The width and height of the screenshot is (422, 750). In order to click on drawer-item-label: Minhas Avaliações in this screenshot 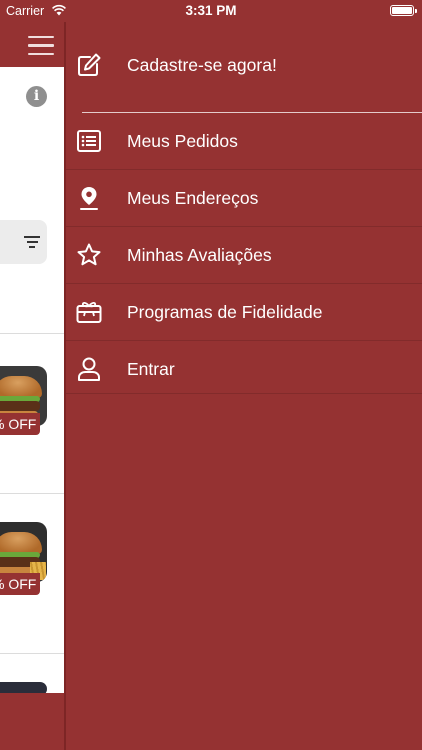, I will do `click(199, 255)`.